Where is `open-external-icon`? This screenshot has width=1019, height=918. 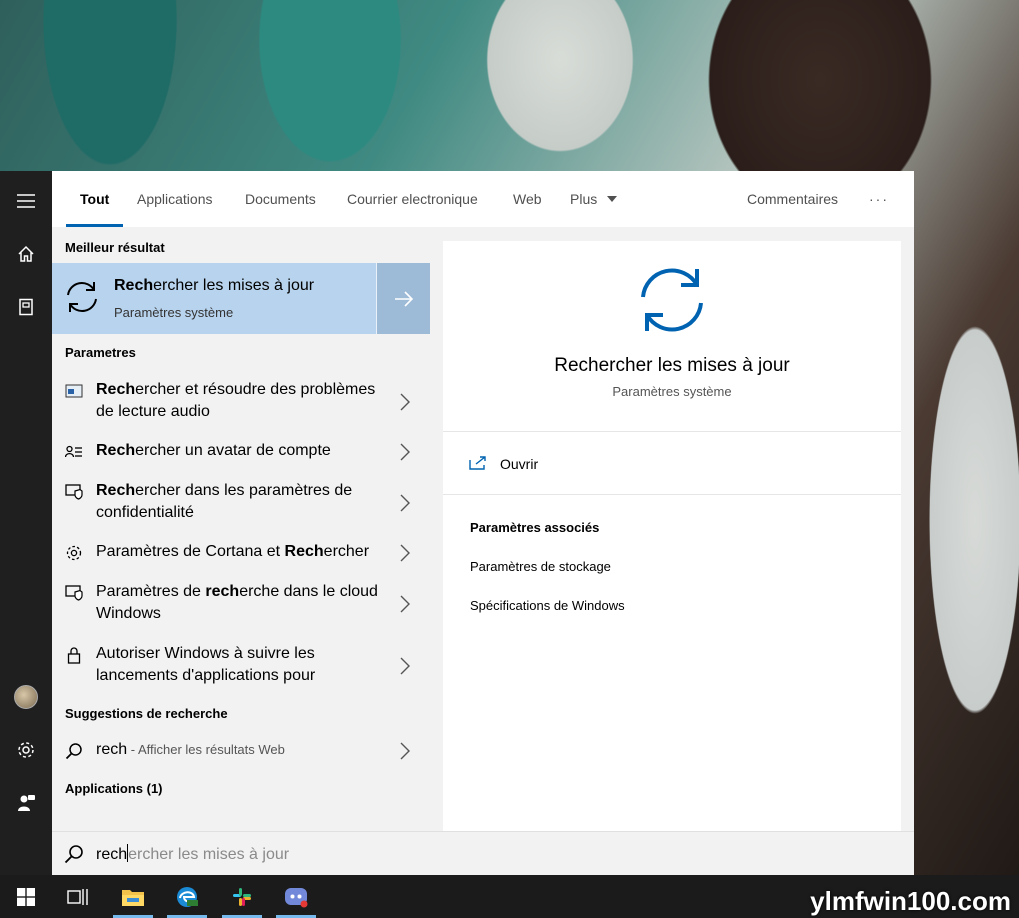
open-external-icon is located at coordinates (478, 464).